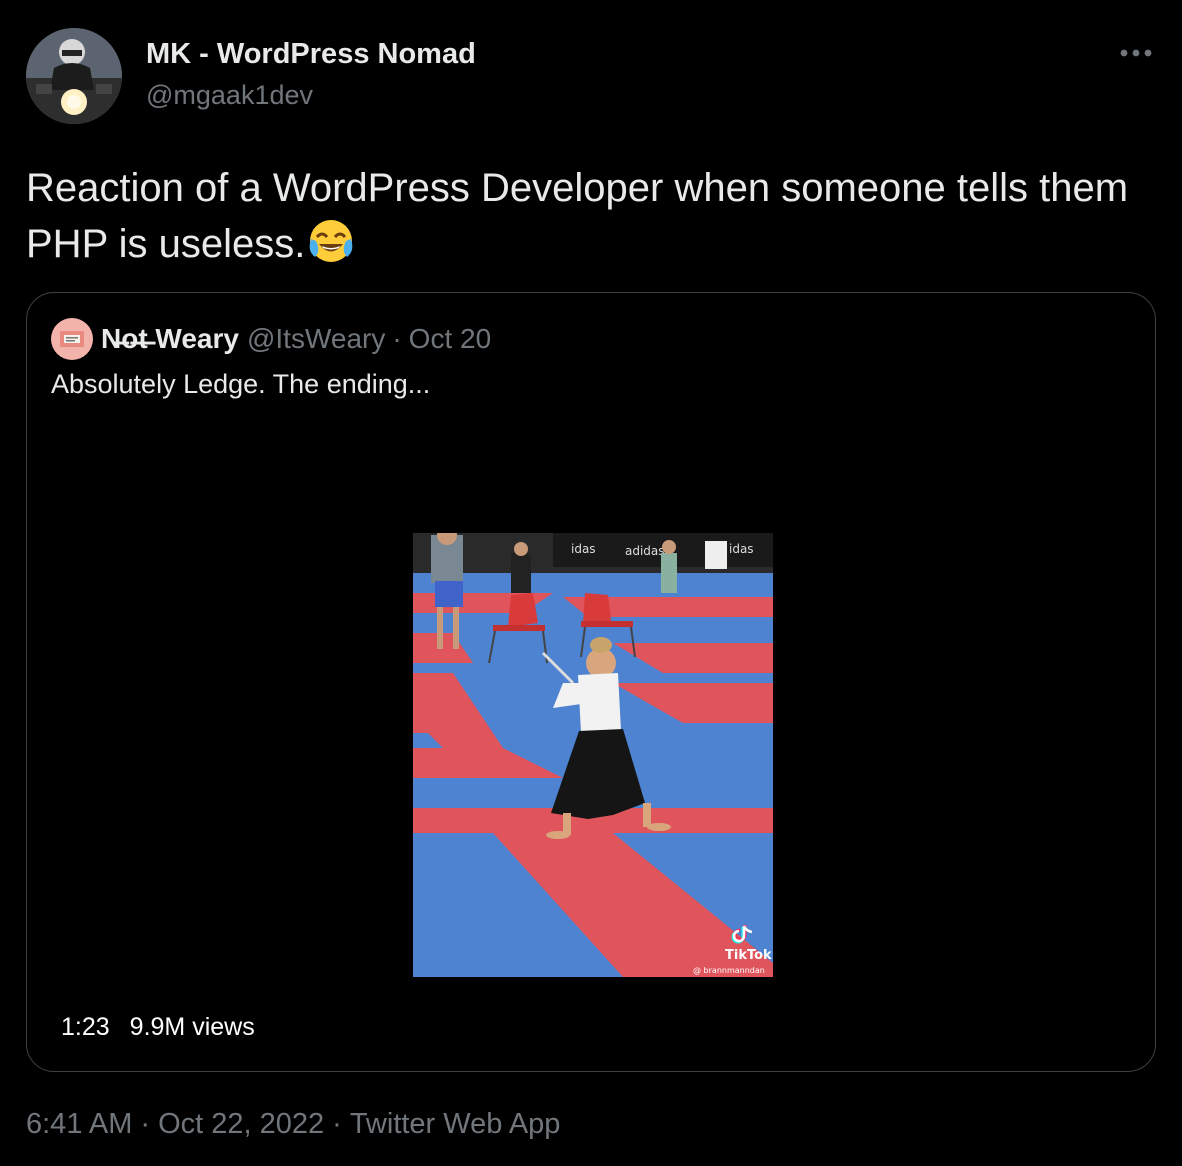 Image resolution: width=1182 pixels, height=1166 pixels. Describe the element at coordinates (316, 339) in the screenshot. I see `quoted-author-handle: @ItsWeary` at that location.